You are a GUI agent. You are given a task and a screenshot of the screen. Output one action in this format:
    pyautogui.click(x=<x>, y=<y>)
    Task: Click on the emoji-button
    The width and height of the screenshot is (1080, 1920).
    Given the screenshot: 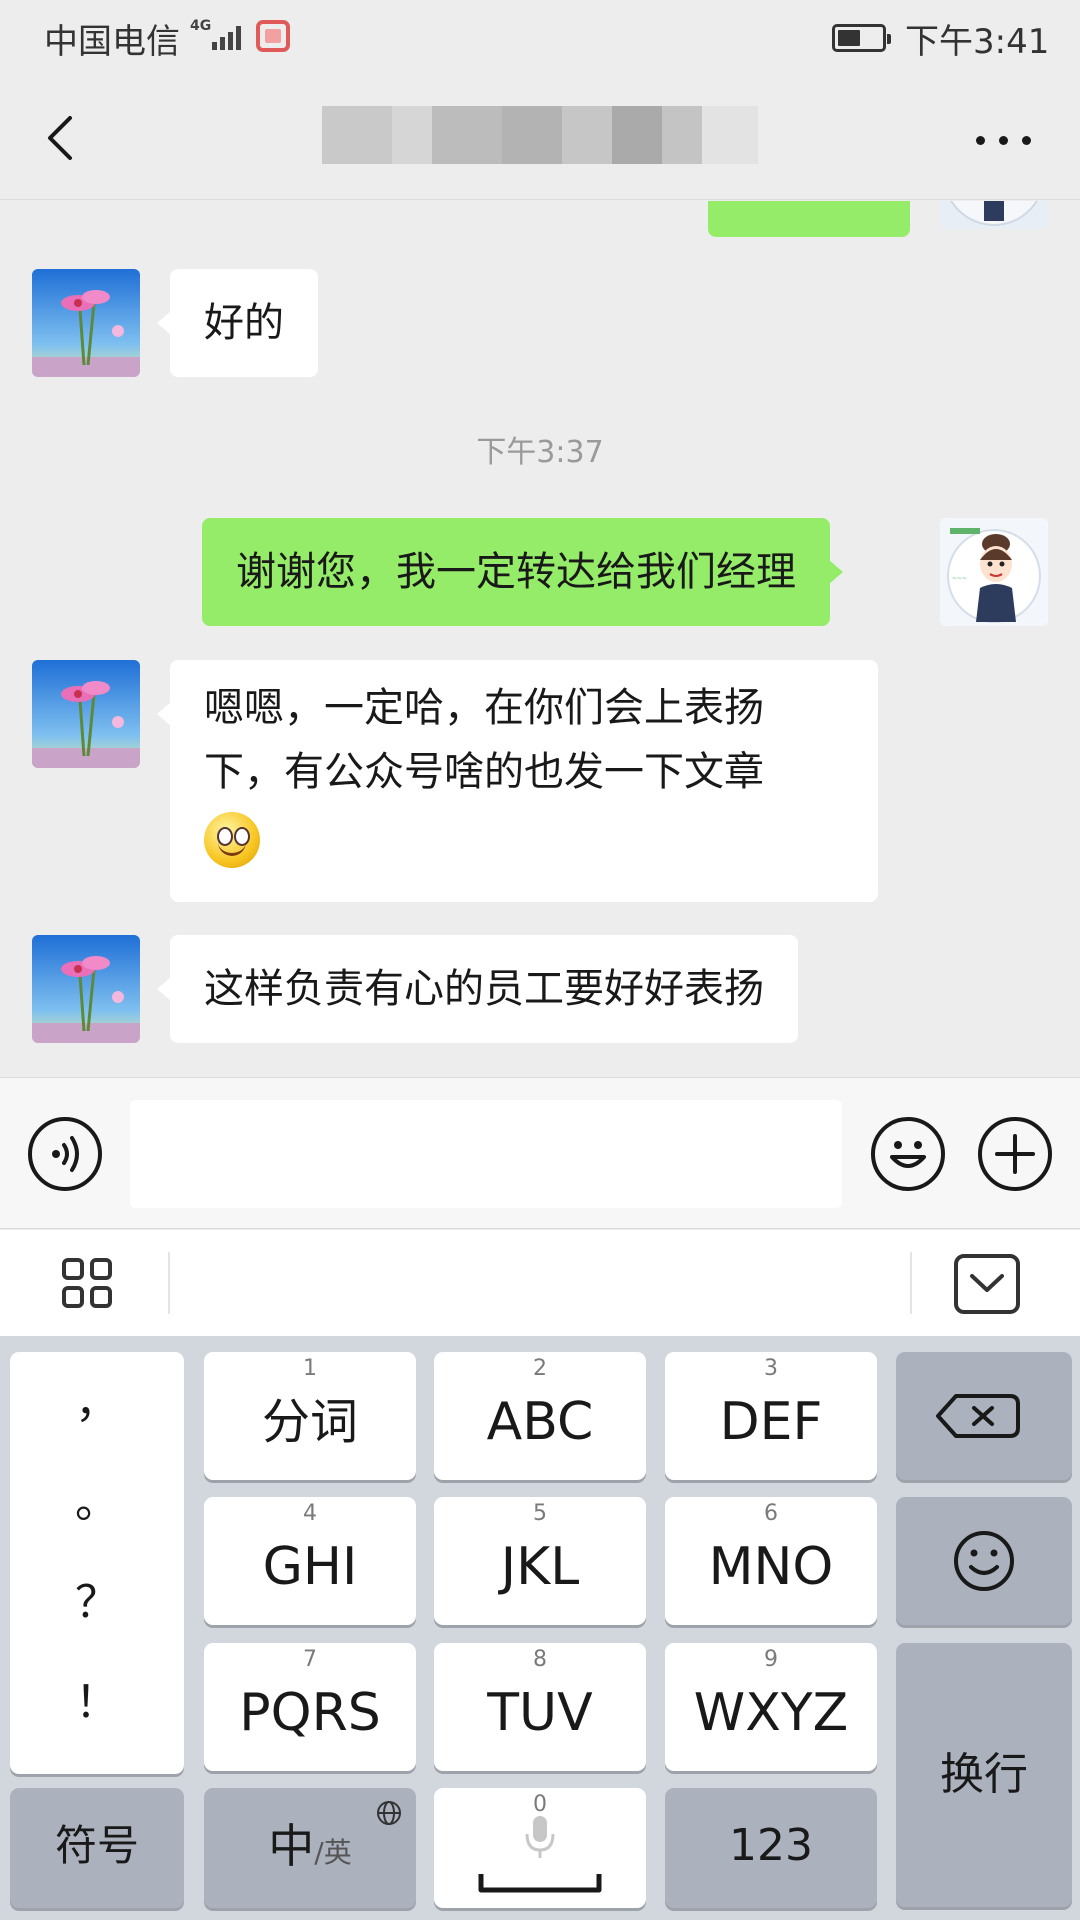 What is the action you would take?
    pyautogui.click(x=908, y=1154)
    